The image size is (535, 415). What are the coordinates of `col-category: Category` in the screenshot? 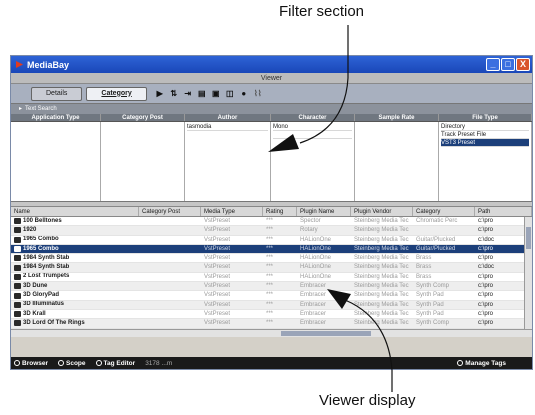 It's located at (444, 211).